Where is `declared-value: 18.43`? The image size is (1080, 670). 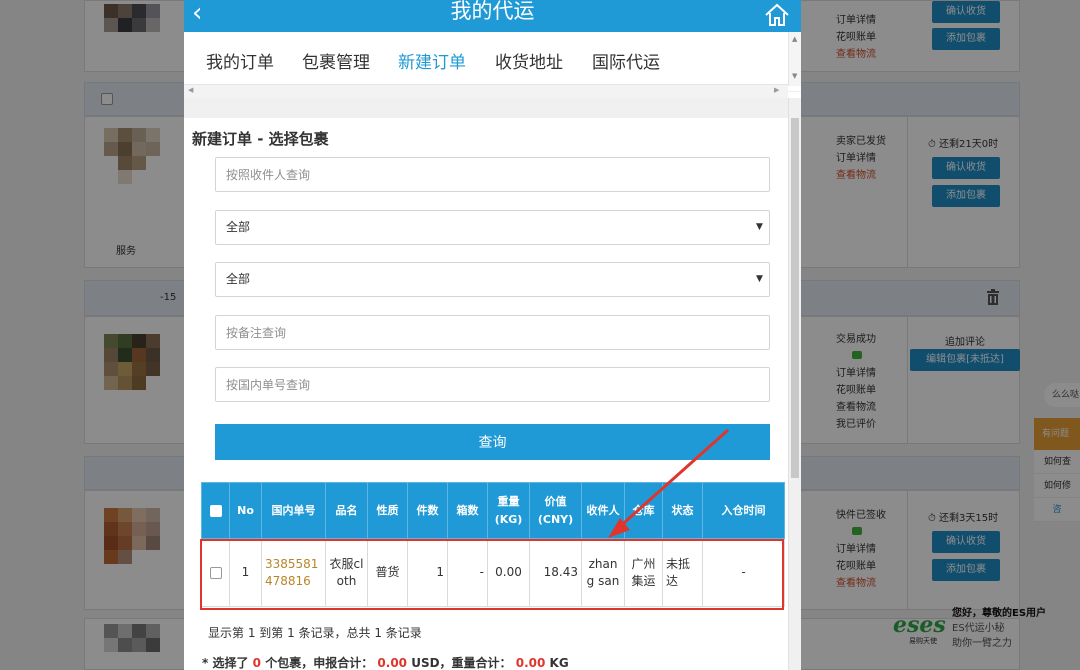 declared-value: 18.43 is located at coordinates (555, 572).